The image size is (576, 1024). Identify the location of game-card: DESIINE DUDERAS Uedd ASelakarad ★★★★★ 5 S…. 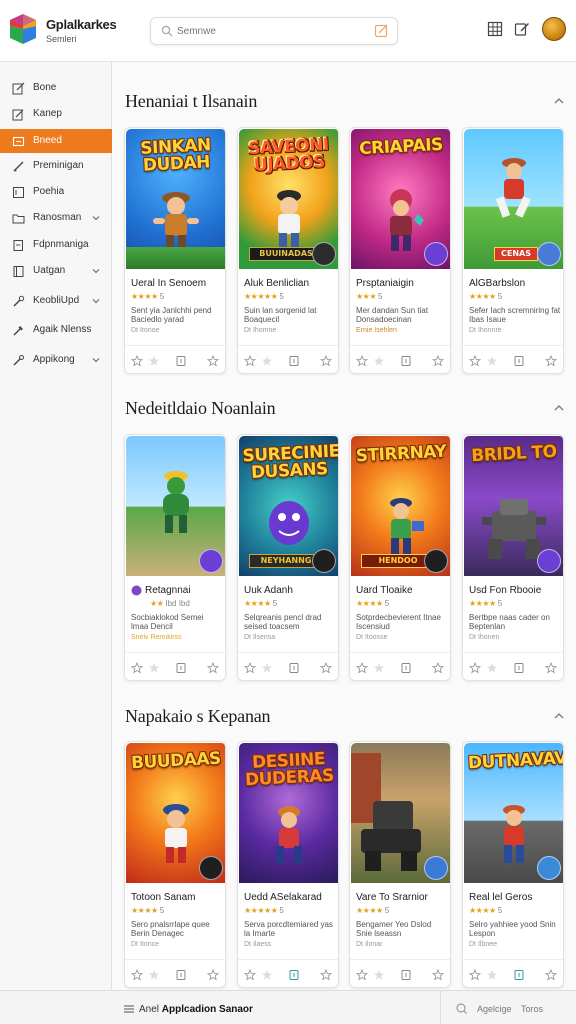
(288, 864).